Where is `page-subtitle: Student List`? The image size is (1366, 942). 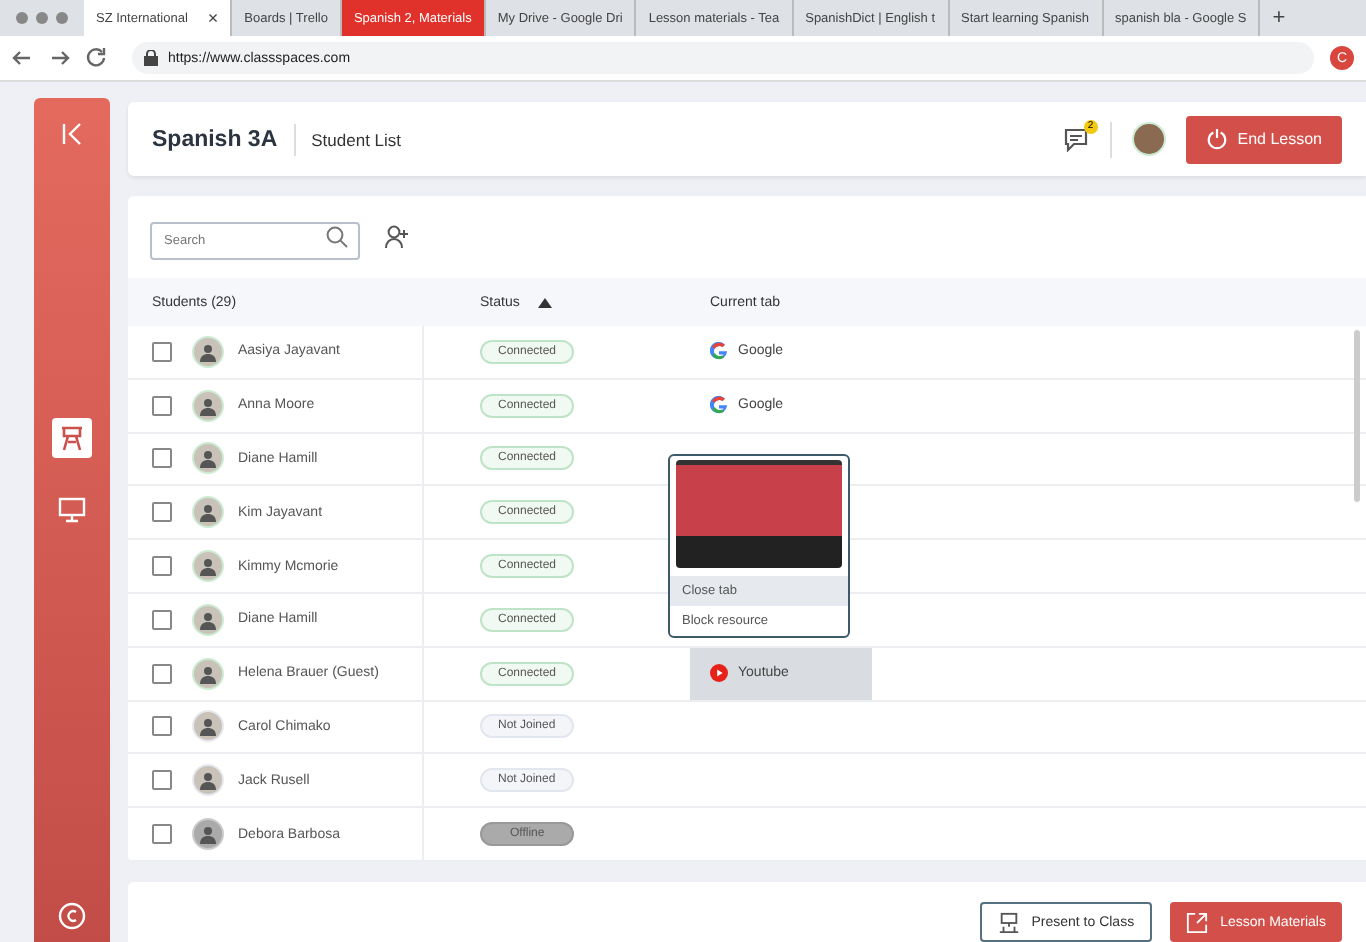
page-subtitle: Student List is located at coordinates (355, 139).